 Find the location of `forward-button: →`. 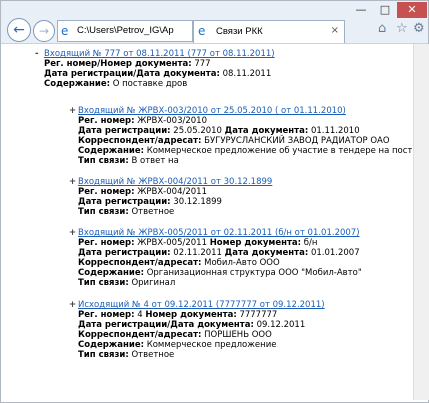

forward-button: → is located at coordinates (44, 31).